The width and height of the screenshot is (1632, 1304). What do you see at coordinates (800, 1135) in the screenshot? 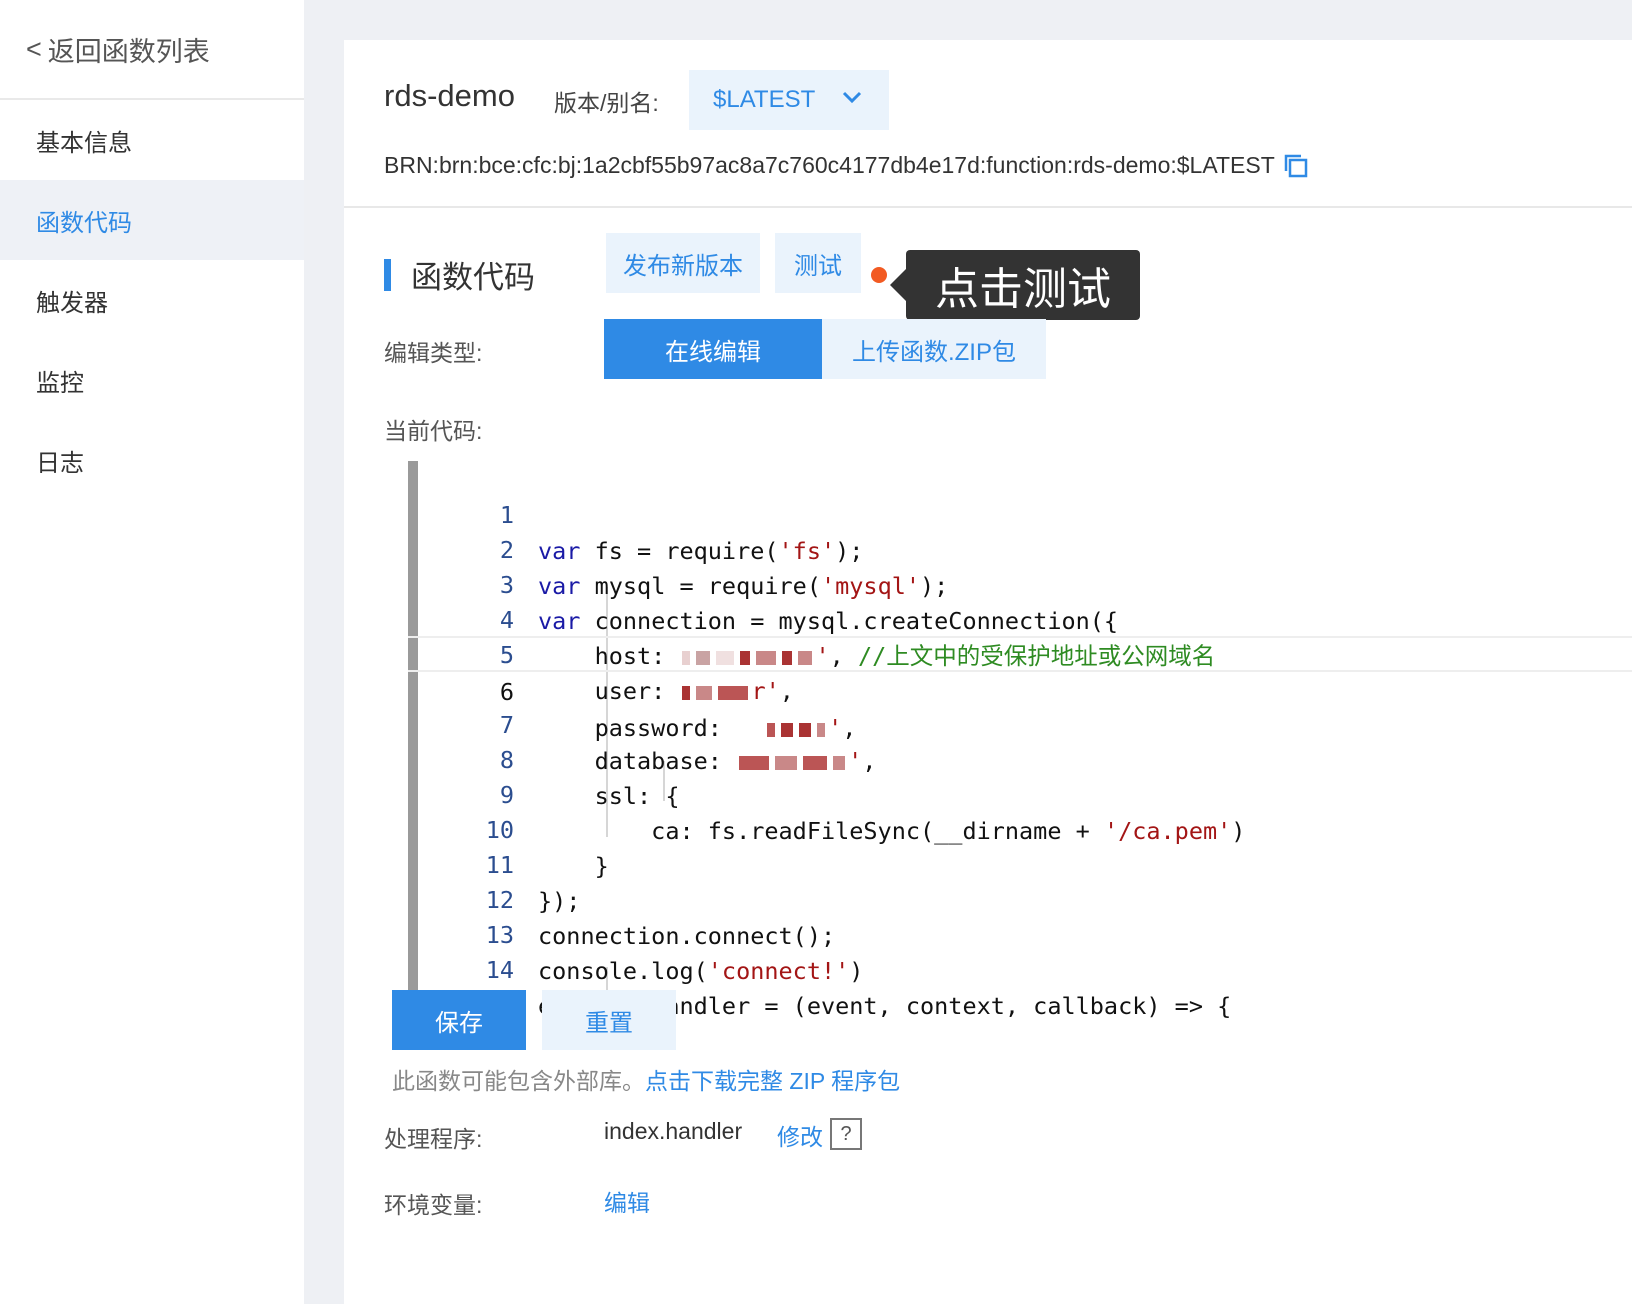
I see `handler-edit-link: 修改` at bounding box center [800, 1135].